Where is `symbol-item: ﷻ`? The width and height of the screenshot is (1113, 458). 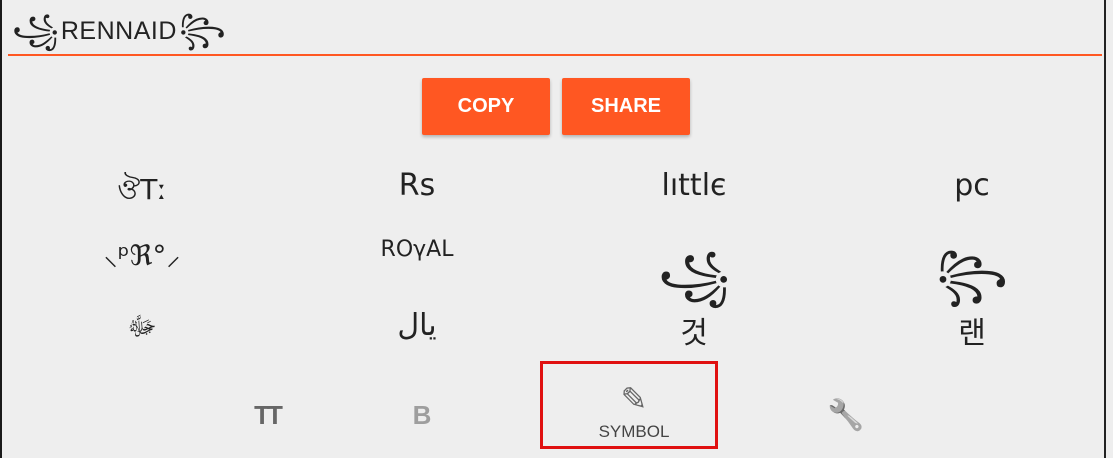 symbol-item: ﷻ is located at coordinates (141, 329).